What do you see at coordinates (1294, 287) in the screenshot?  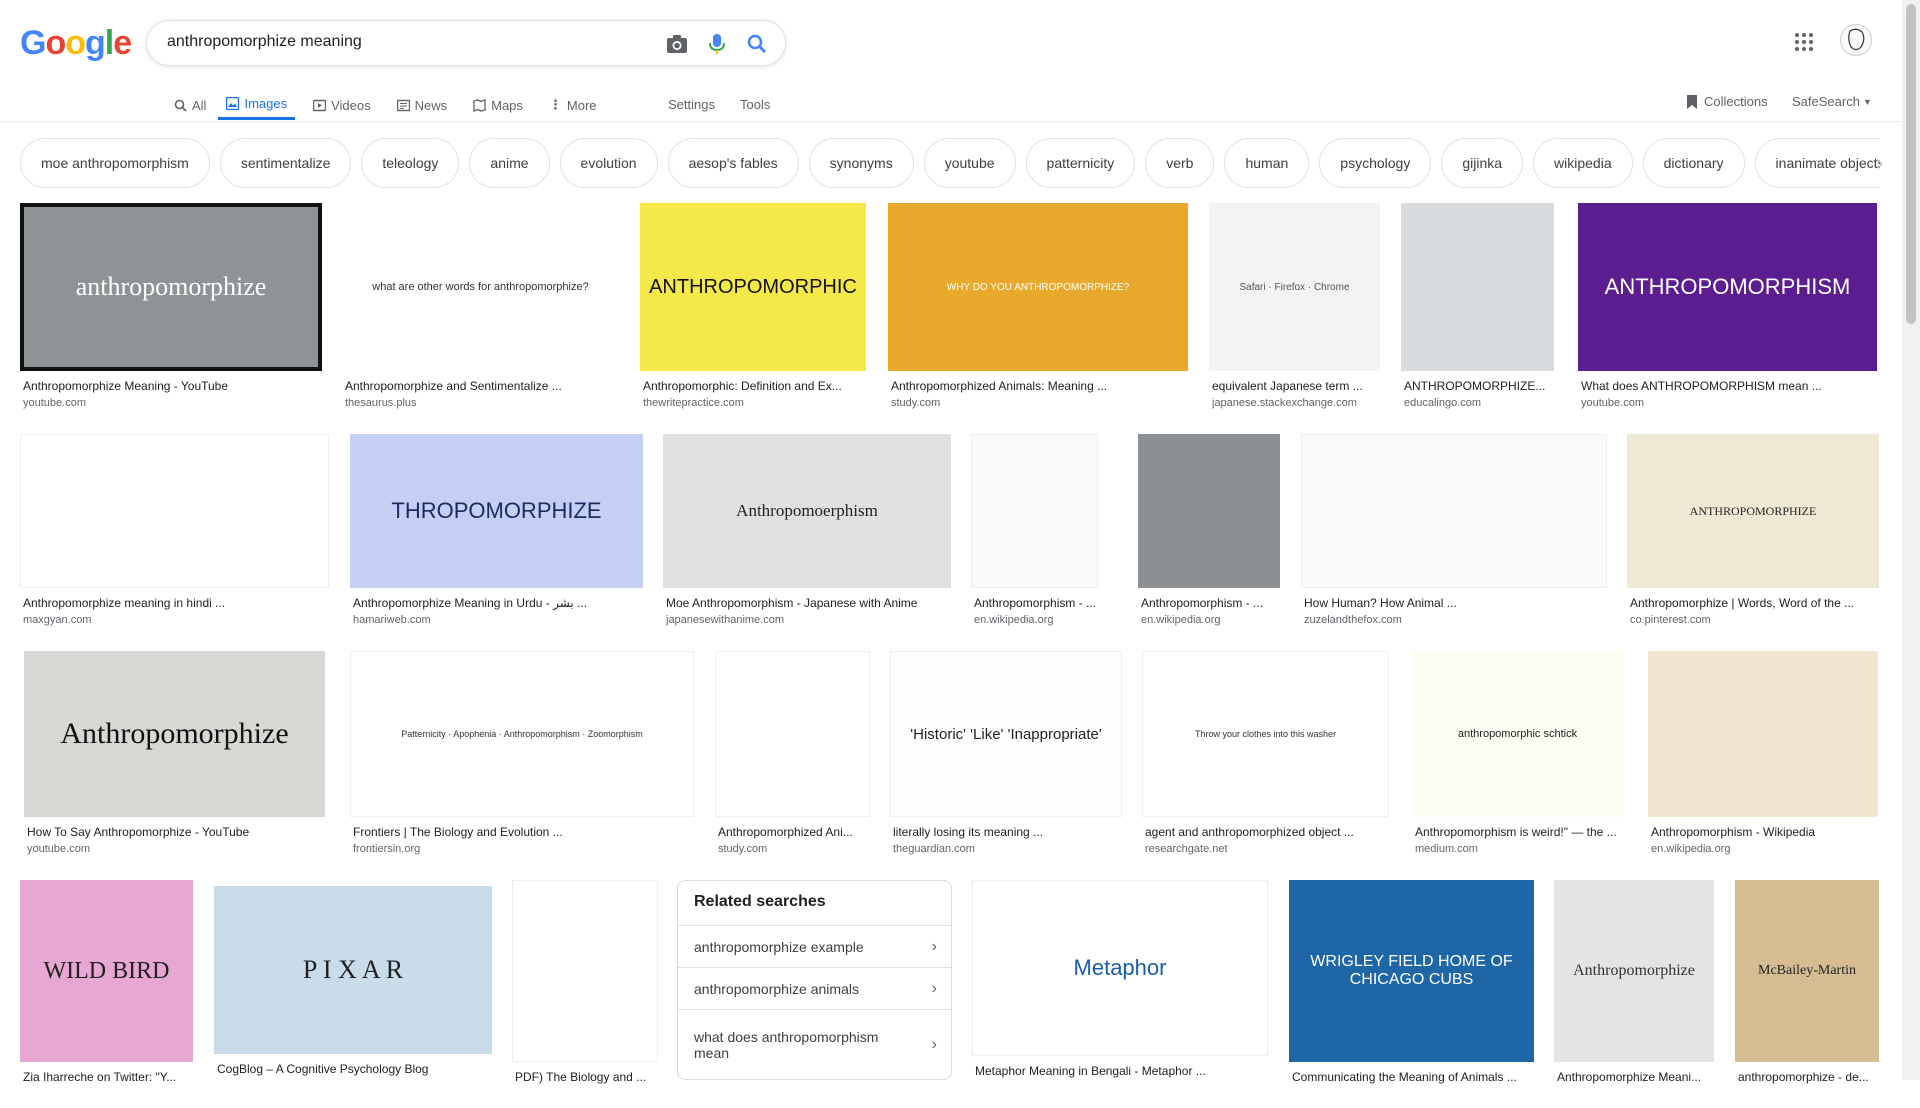 I see `image-thumbnail: Safari · Firefox · Chrome` at bounding box center [1294, 287].